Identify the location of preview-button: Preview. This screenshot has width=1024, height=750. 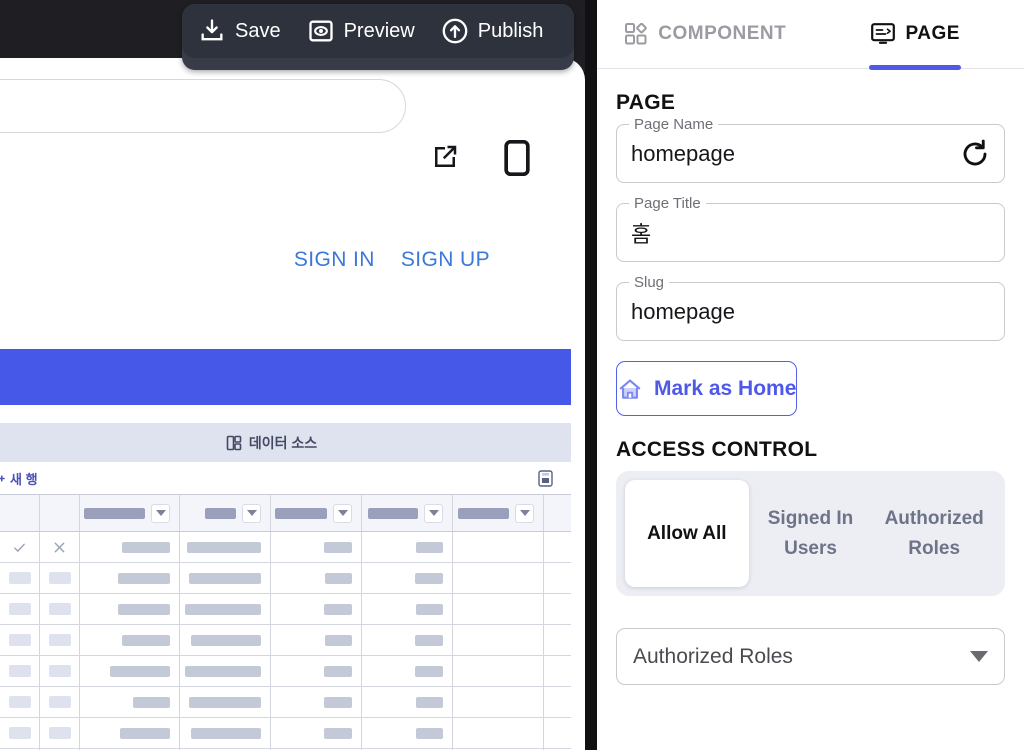
(361, 31).